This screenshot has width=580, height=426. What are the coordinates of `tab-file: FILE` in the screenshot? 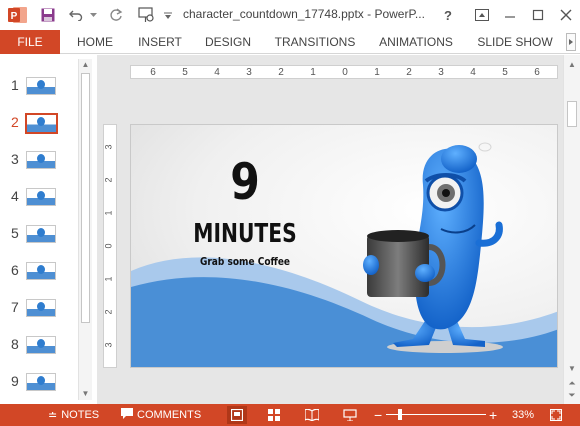 It's located at (30, 42).